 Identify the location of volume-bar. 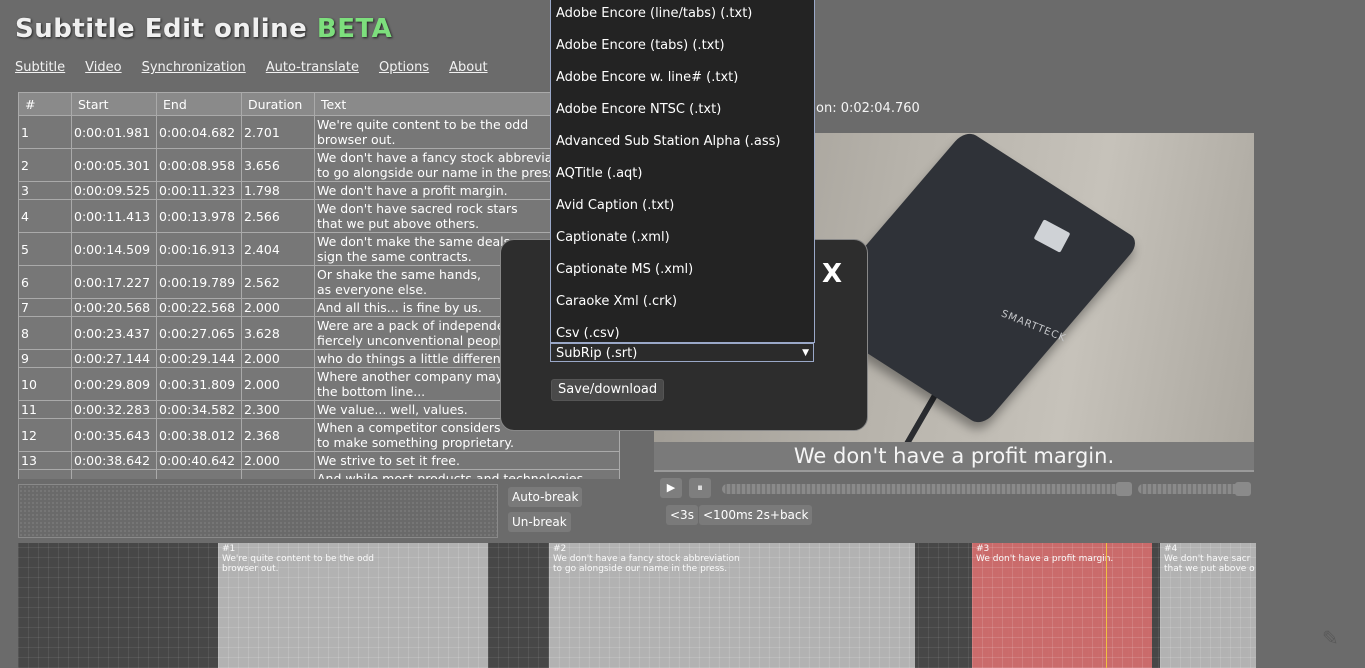
(1193, 489).